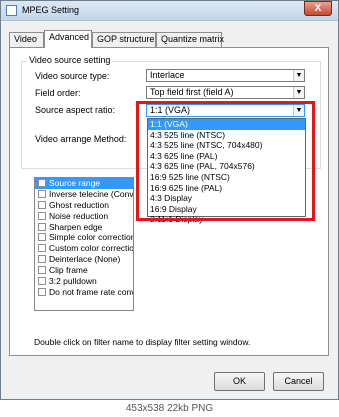  Describe the element at coordinates (84, 292) in the screenshot. I see `list-item: Do not frame rate conversion` at that location.